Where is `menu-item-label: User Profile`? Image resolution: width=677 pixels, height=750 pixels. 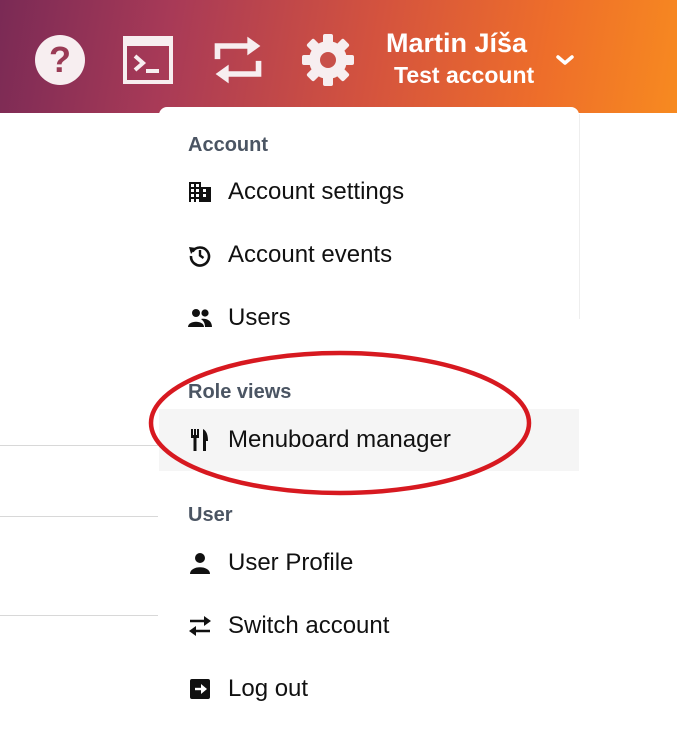
menu-item-label: User Profile is located at coordinates (291, 562).